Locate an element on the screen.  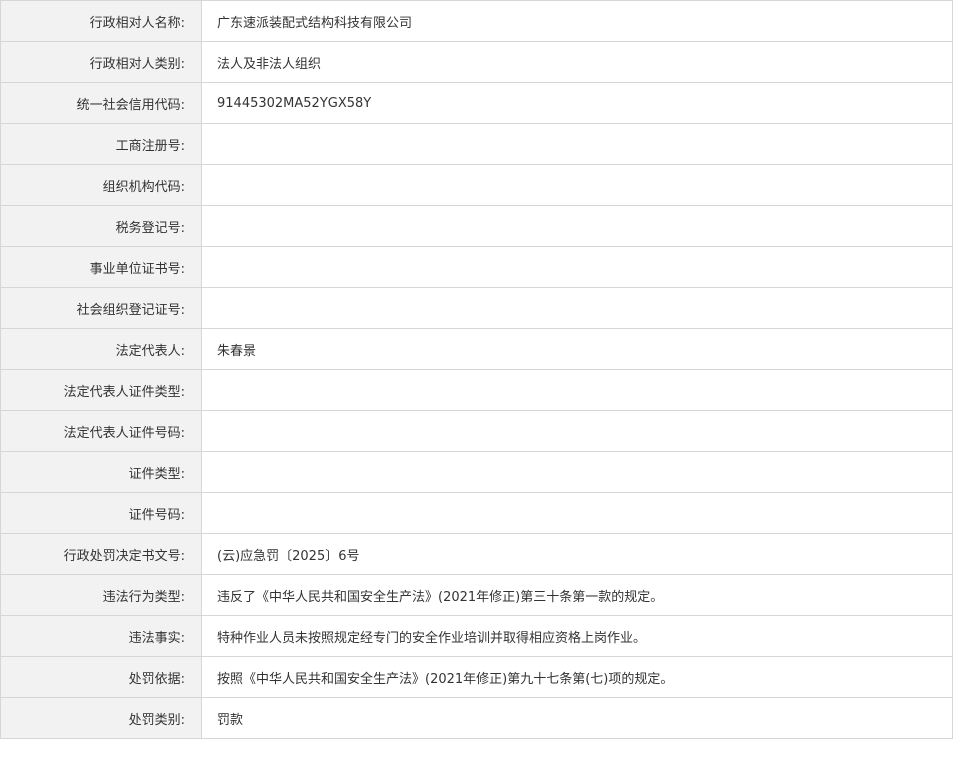
field-label: 税务登记号: is located at coordinates (101, 226).